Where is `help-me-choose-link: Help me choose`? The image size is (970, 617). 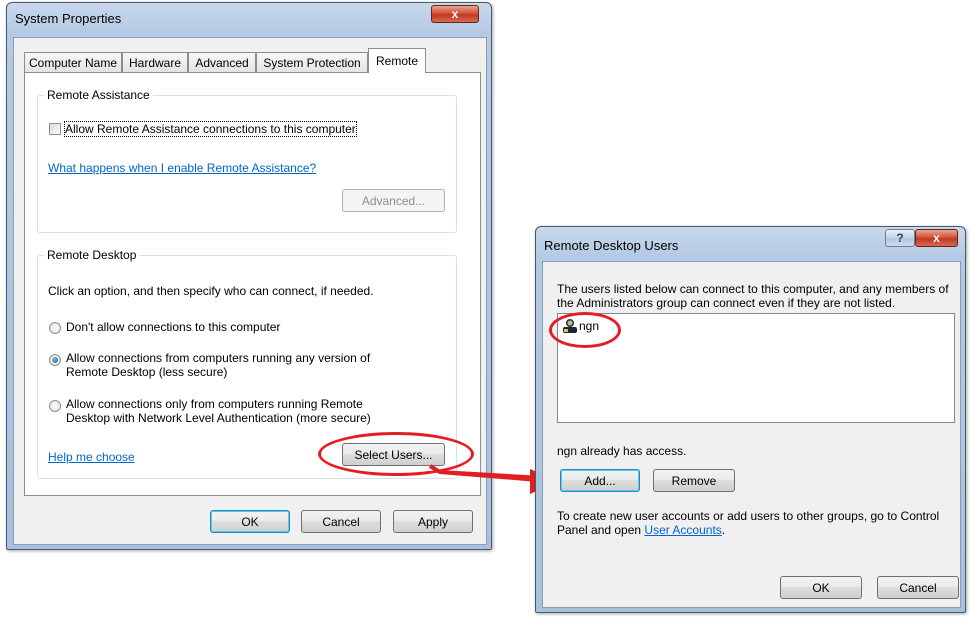 help-me-choose-link: Help me choose is located at coordinates (91, 457).